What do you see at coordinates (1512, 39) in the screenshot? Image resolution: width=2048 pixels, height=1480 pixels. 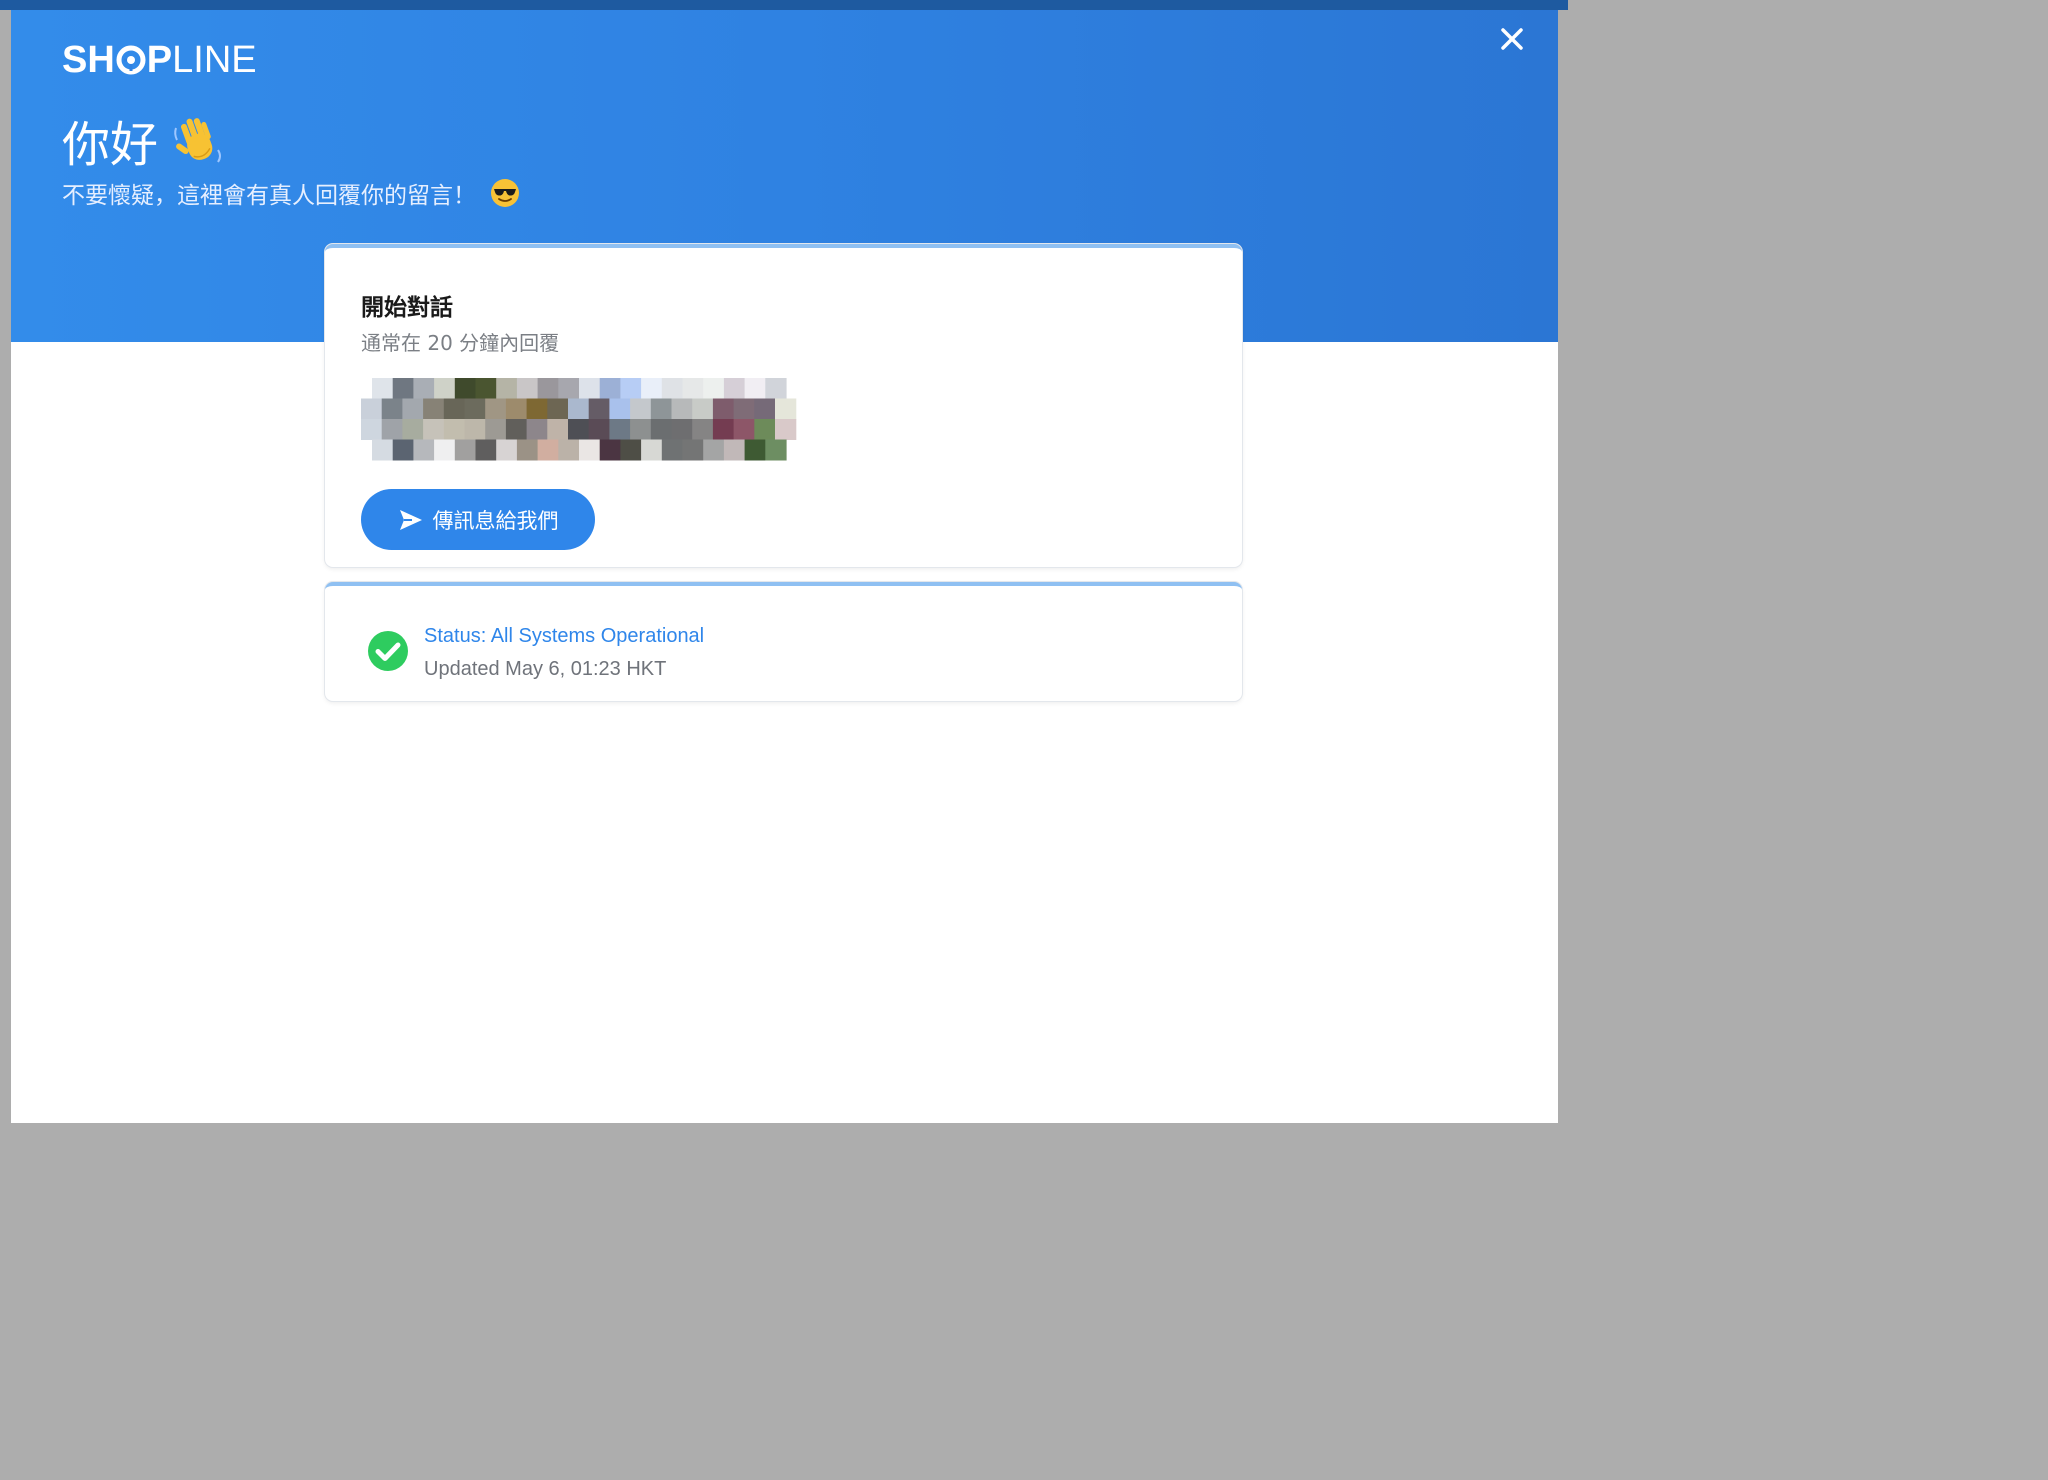 I see `close-icon` at bounding box center [1512, 39].